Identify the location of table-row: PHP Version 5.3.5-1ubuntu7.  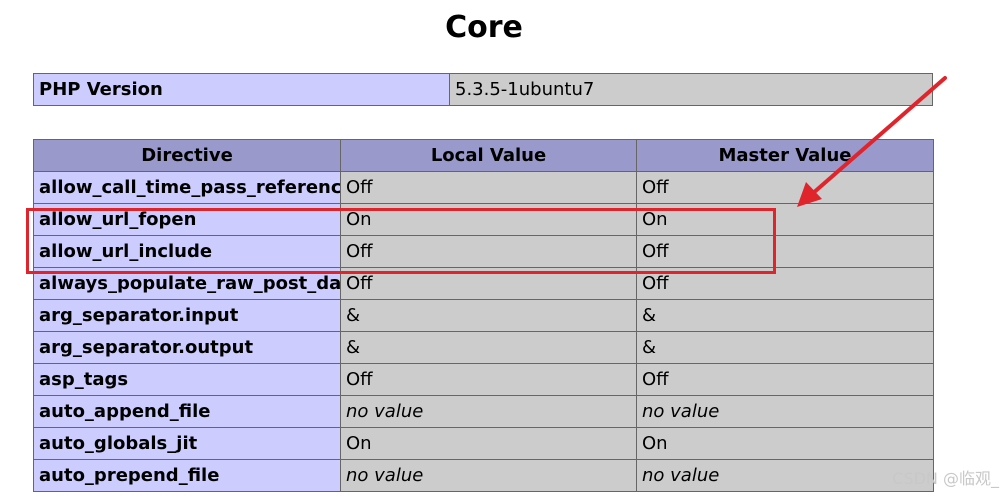
(483, 89).